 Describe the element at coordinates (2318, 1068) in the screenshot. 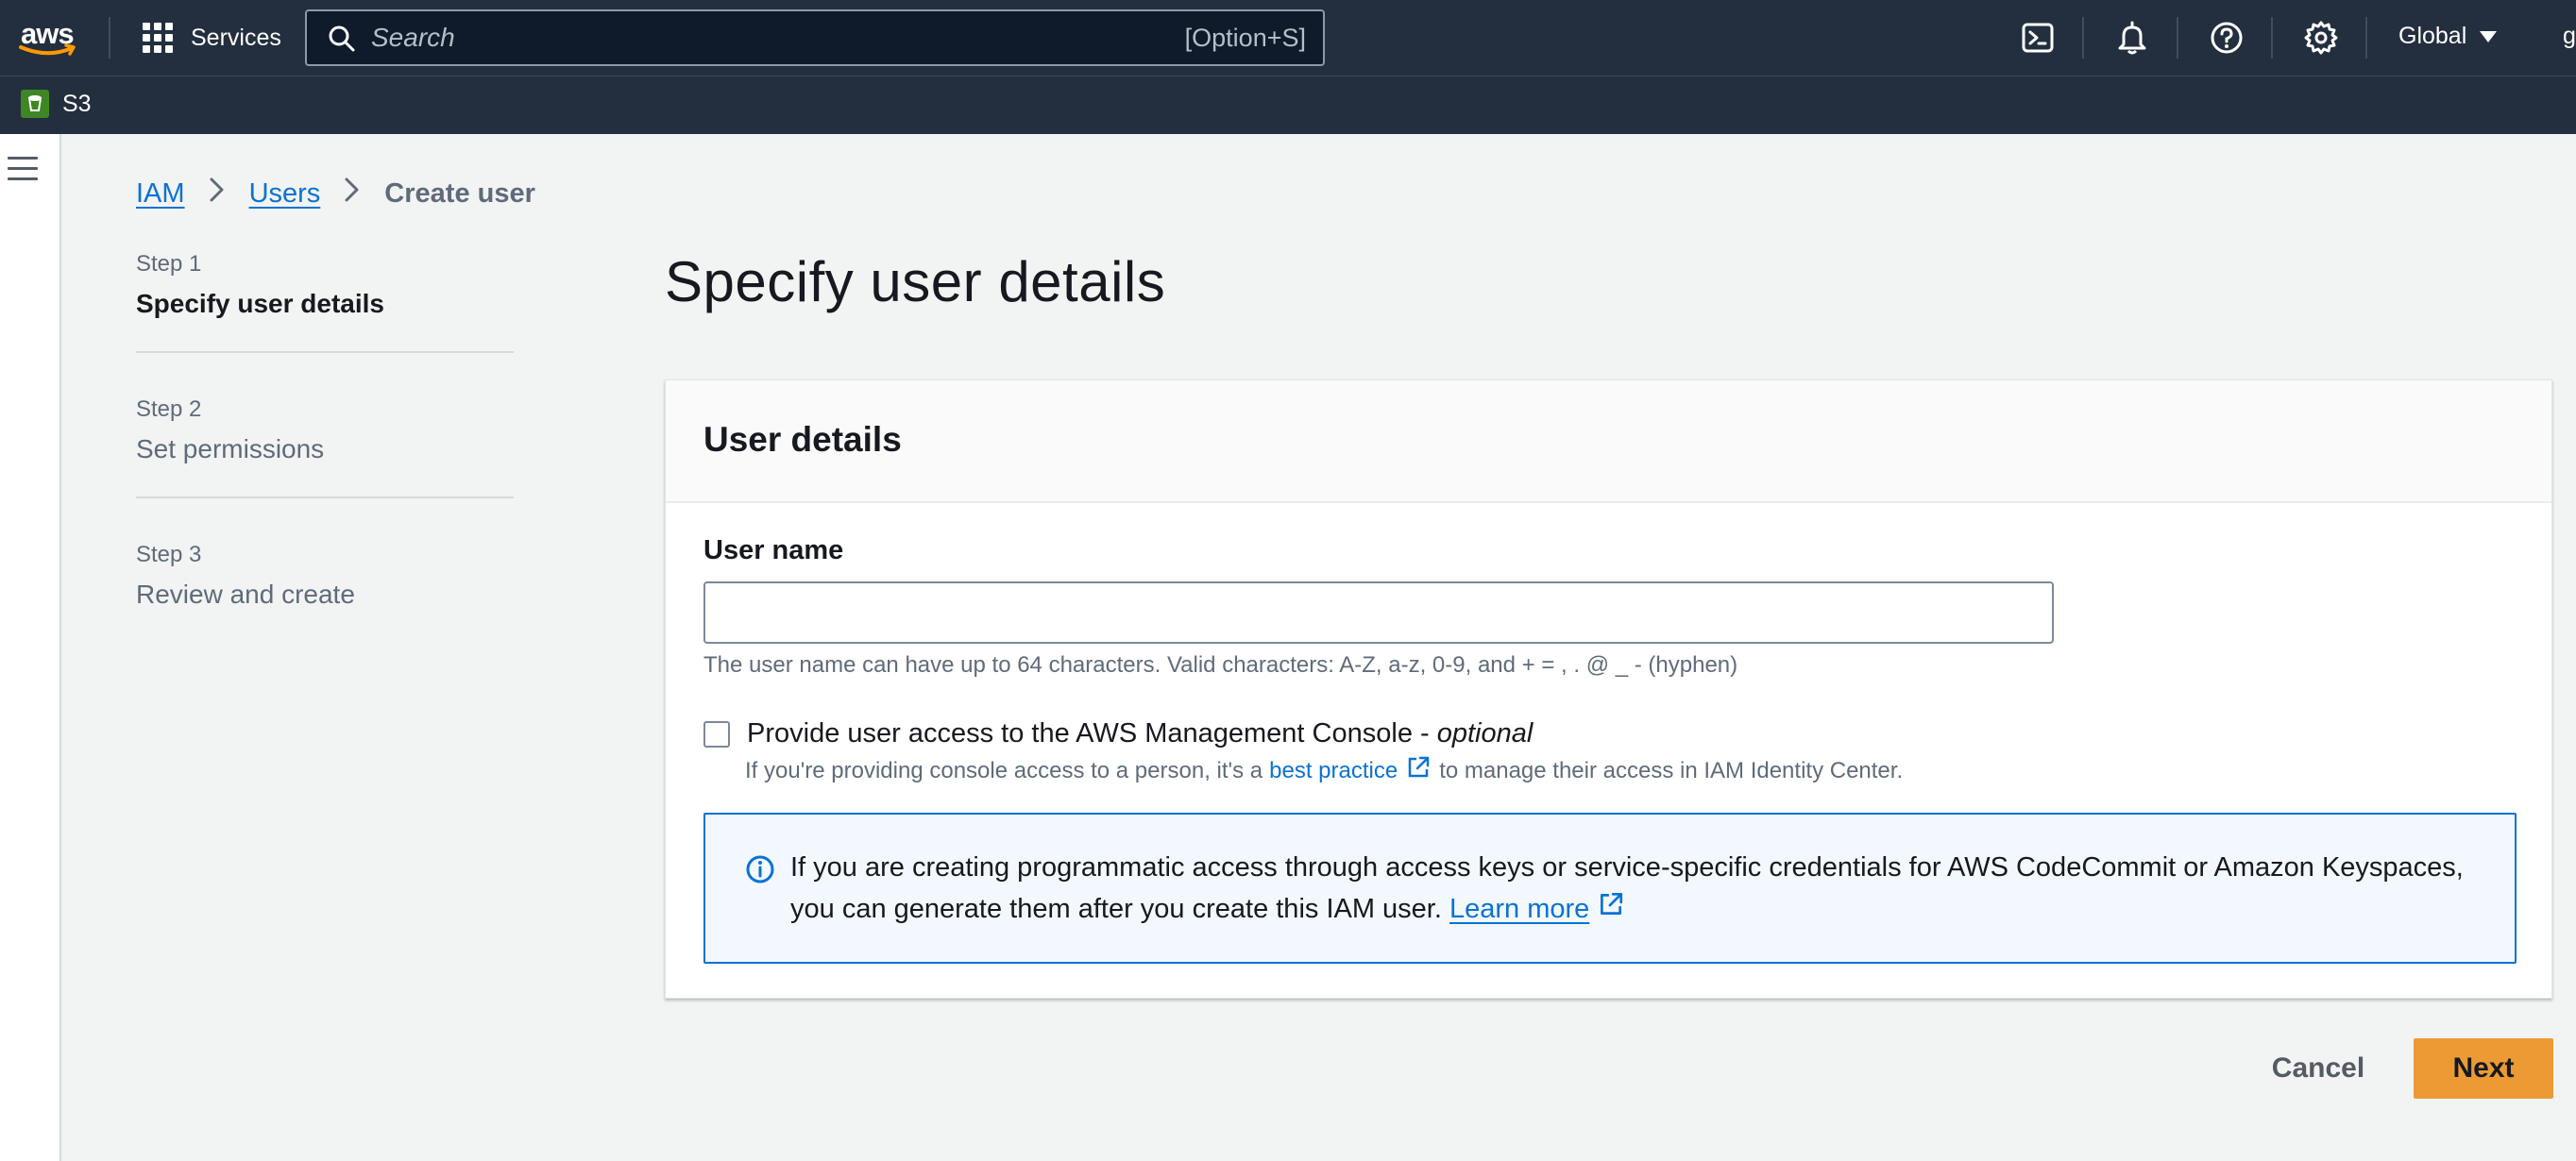

I see `cancel-button: Cancel` at that location.